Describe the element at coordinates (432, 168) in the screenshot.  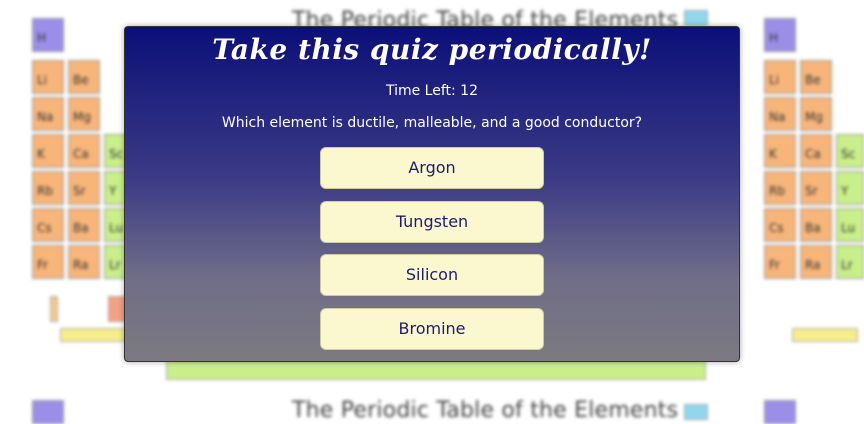
I see `answer-button-argon: Argon` at that location.